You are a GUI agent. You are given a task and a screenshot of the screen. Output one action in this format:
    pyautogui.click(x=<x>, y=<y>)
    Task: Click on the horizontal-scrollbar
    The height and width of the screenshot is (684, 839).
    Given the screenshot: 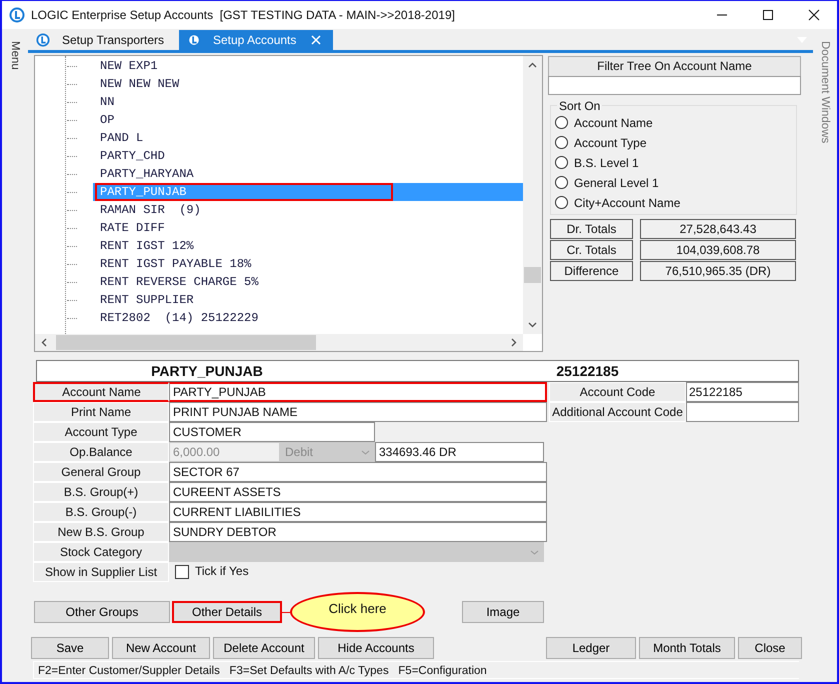 What is the action you would take?
    pyautogui.click(x=279, y=342)
    